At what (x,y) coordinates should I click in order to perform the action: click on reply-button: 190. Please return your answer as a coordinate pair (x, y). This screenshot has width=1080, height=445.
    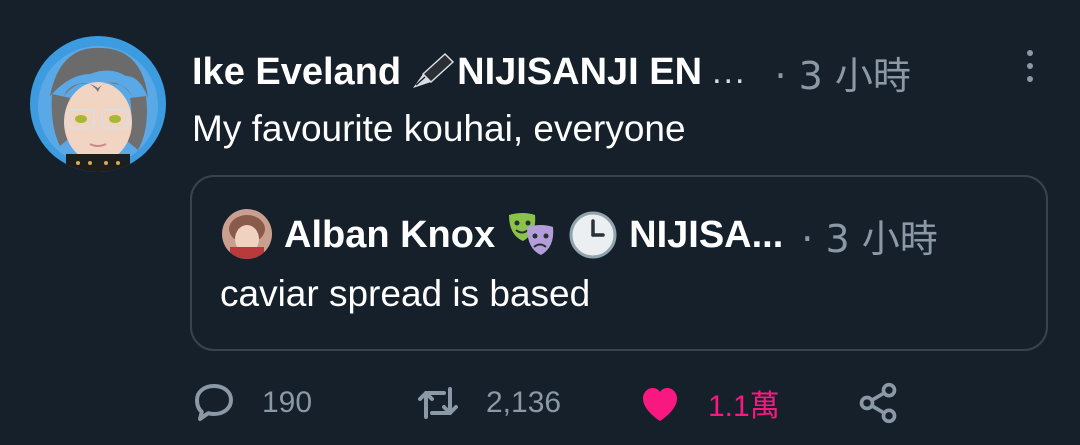
    Looking at the image, I should click on (251, 403).